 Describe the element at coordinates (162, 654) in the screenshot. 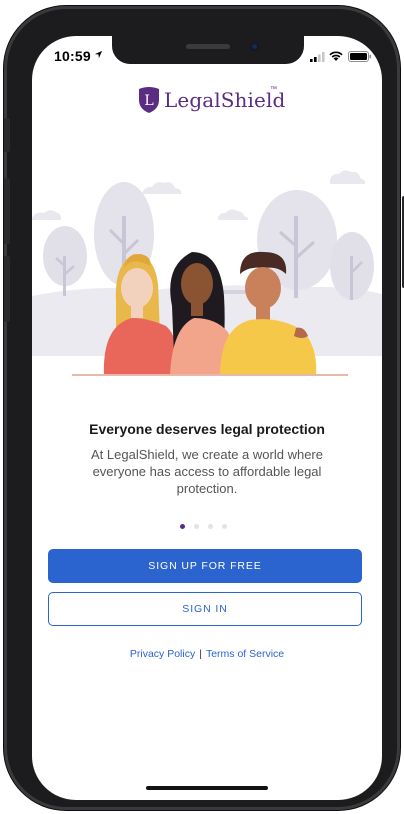

I see `privacy-policy-link: Privacy Policy` at that location.